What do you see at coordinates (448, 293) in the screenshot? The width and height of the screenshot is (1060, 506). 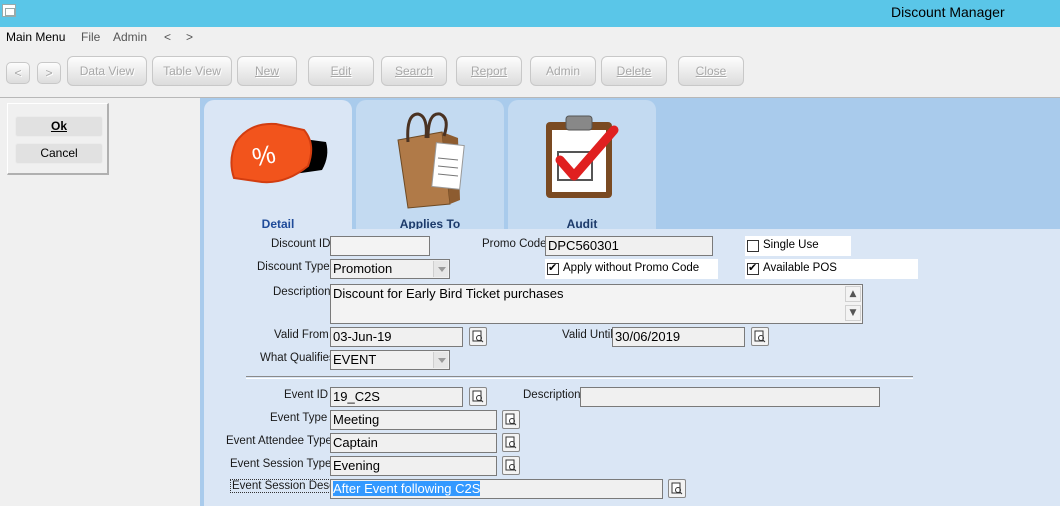 I see `description-value: Discount for Early Bird Ticket purchases` at bounding box center [448, 293].